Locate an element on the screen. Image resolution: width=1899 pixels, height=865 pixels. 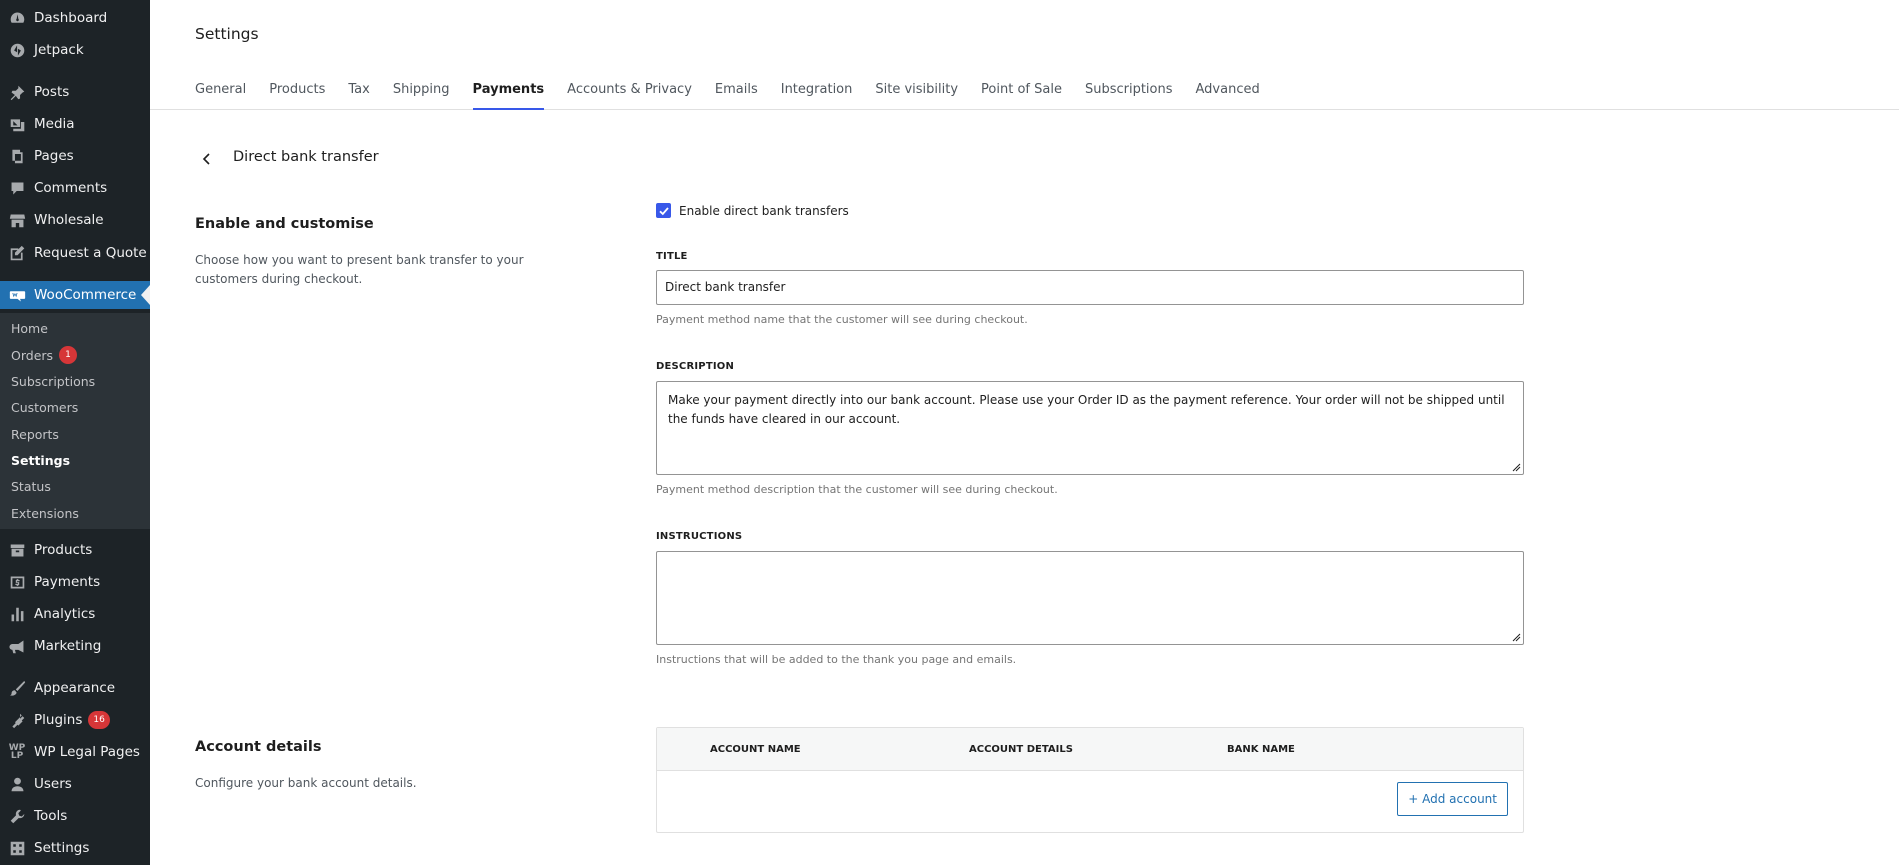
tab-shipping: Shipping is located at coordinates (421, 96).